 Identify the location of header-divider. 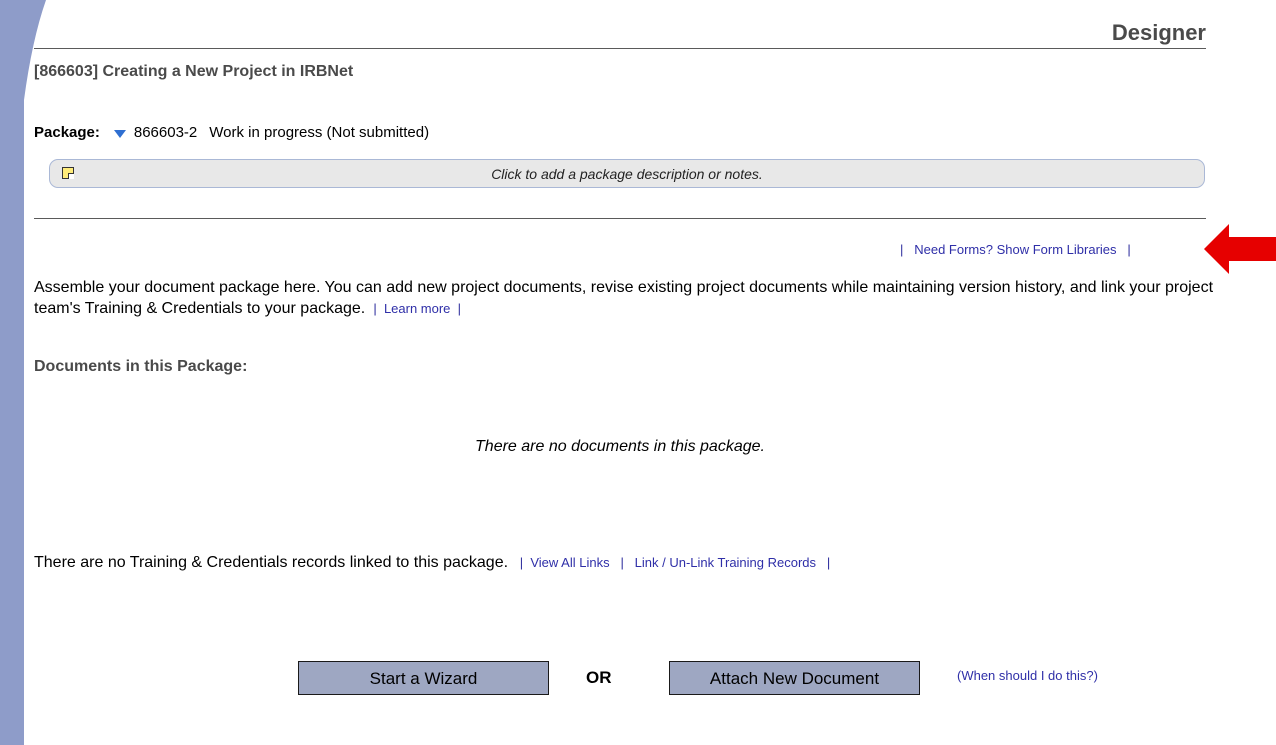
(620, 48).